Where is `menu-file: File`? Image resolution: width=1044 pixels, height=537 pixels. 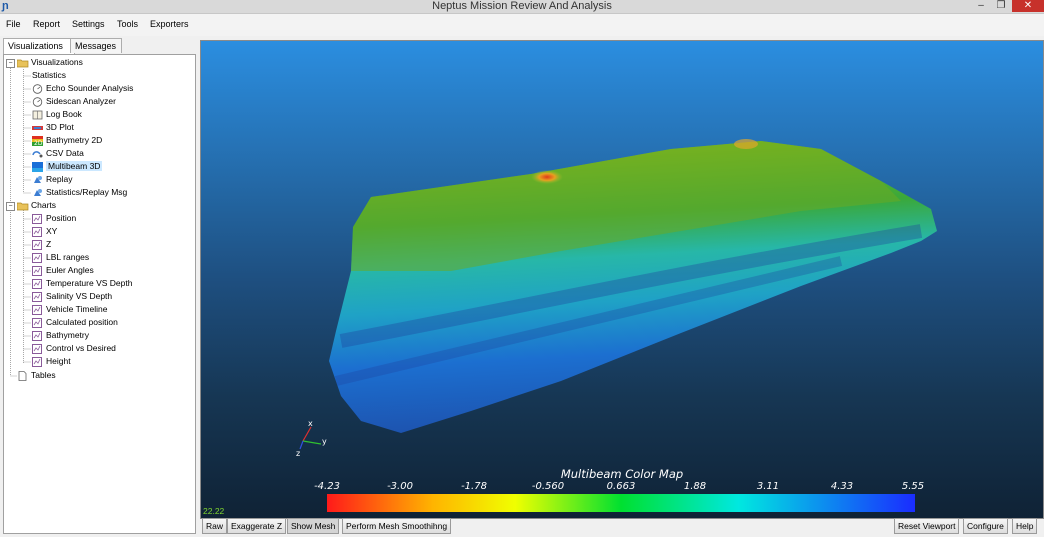
menu-file: File is located at coordinates (13, 24).